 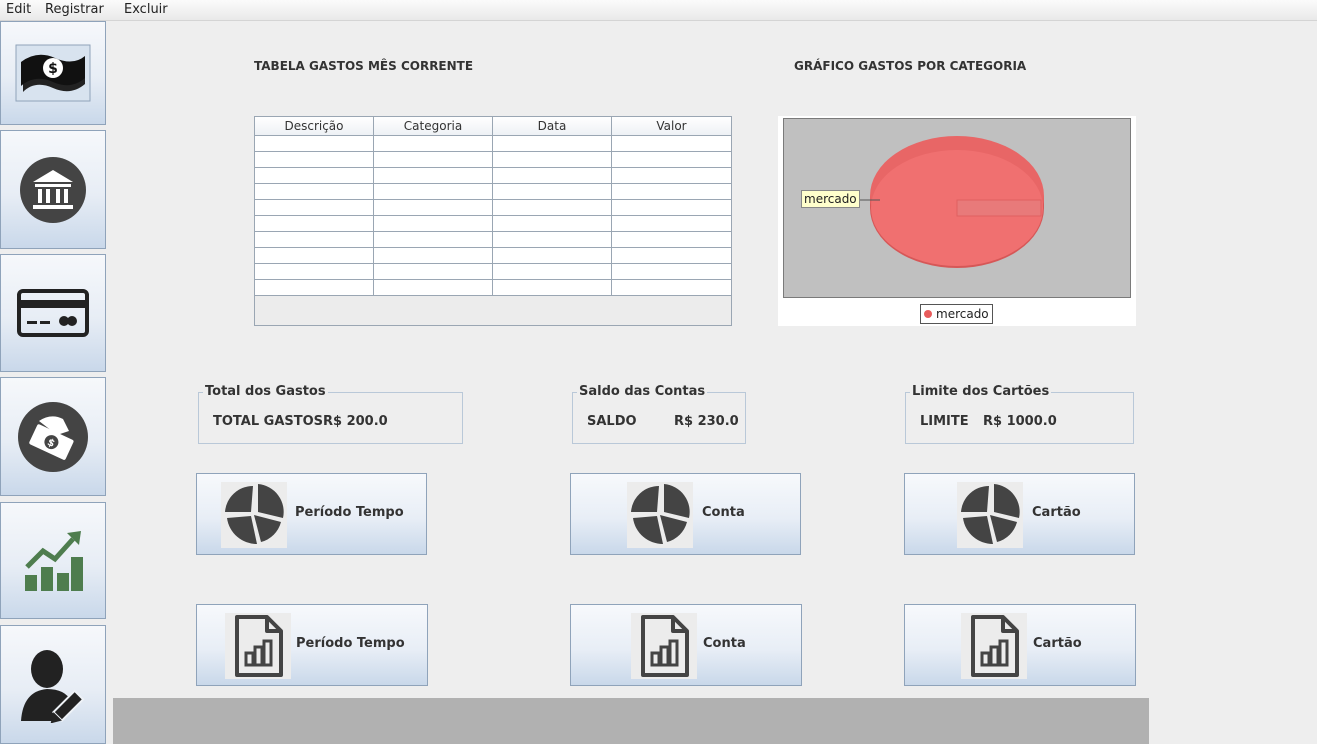 What do you see at coordinates (74, 9) in the screenshot?
I see `menu-registrar: Registrar` at bounding box center [74, 9].